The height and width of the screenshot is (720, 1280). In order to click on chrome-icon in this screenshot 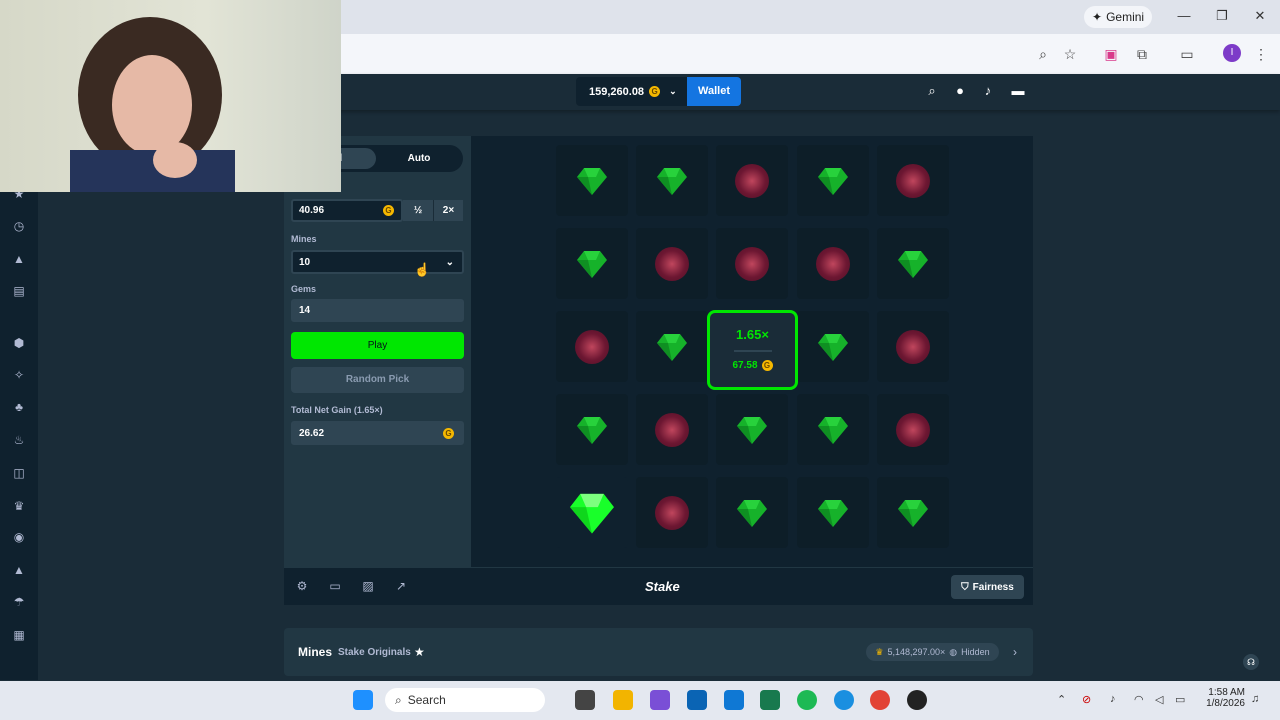, I will do `click(880, 700)`.